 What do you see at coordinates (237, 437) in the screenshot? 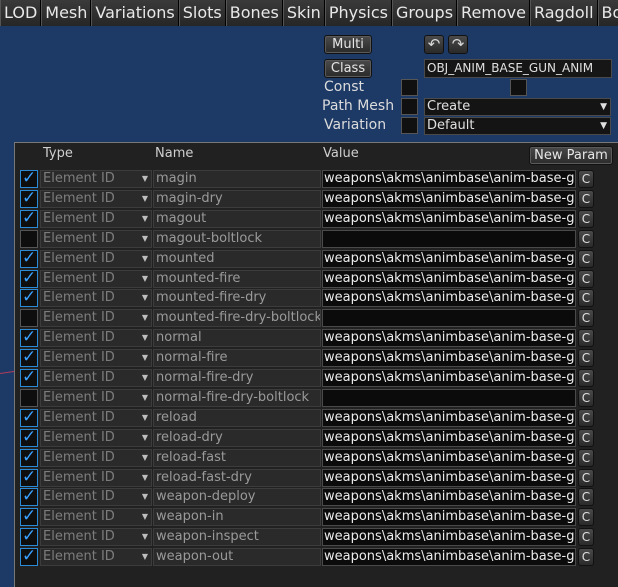
I see `param-name-field: reload-dry` at bounding box center [237, 437].